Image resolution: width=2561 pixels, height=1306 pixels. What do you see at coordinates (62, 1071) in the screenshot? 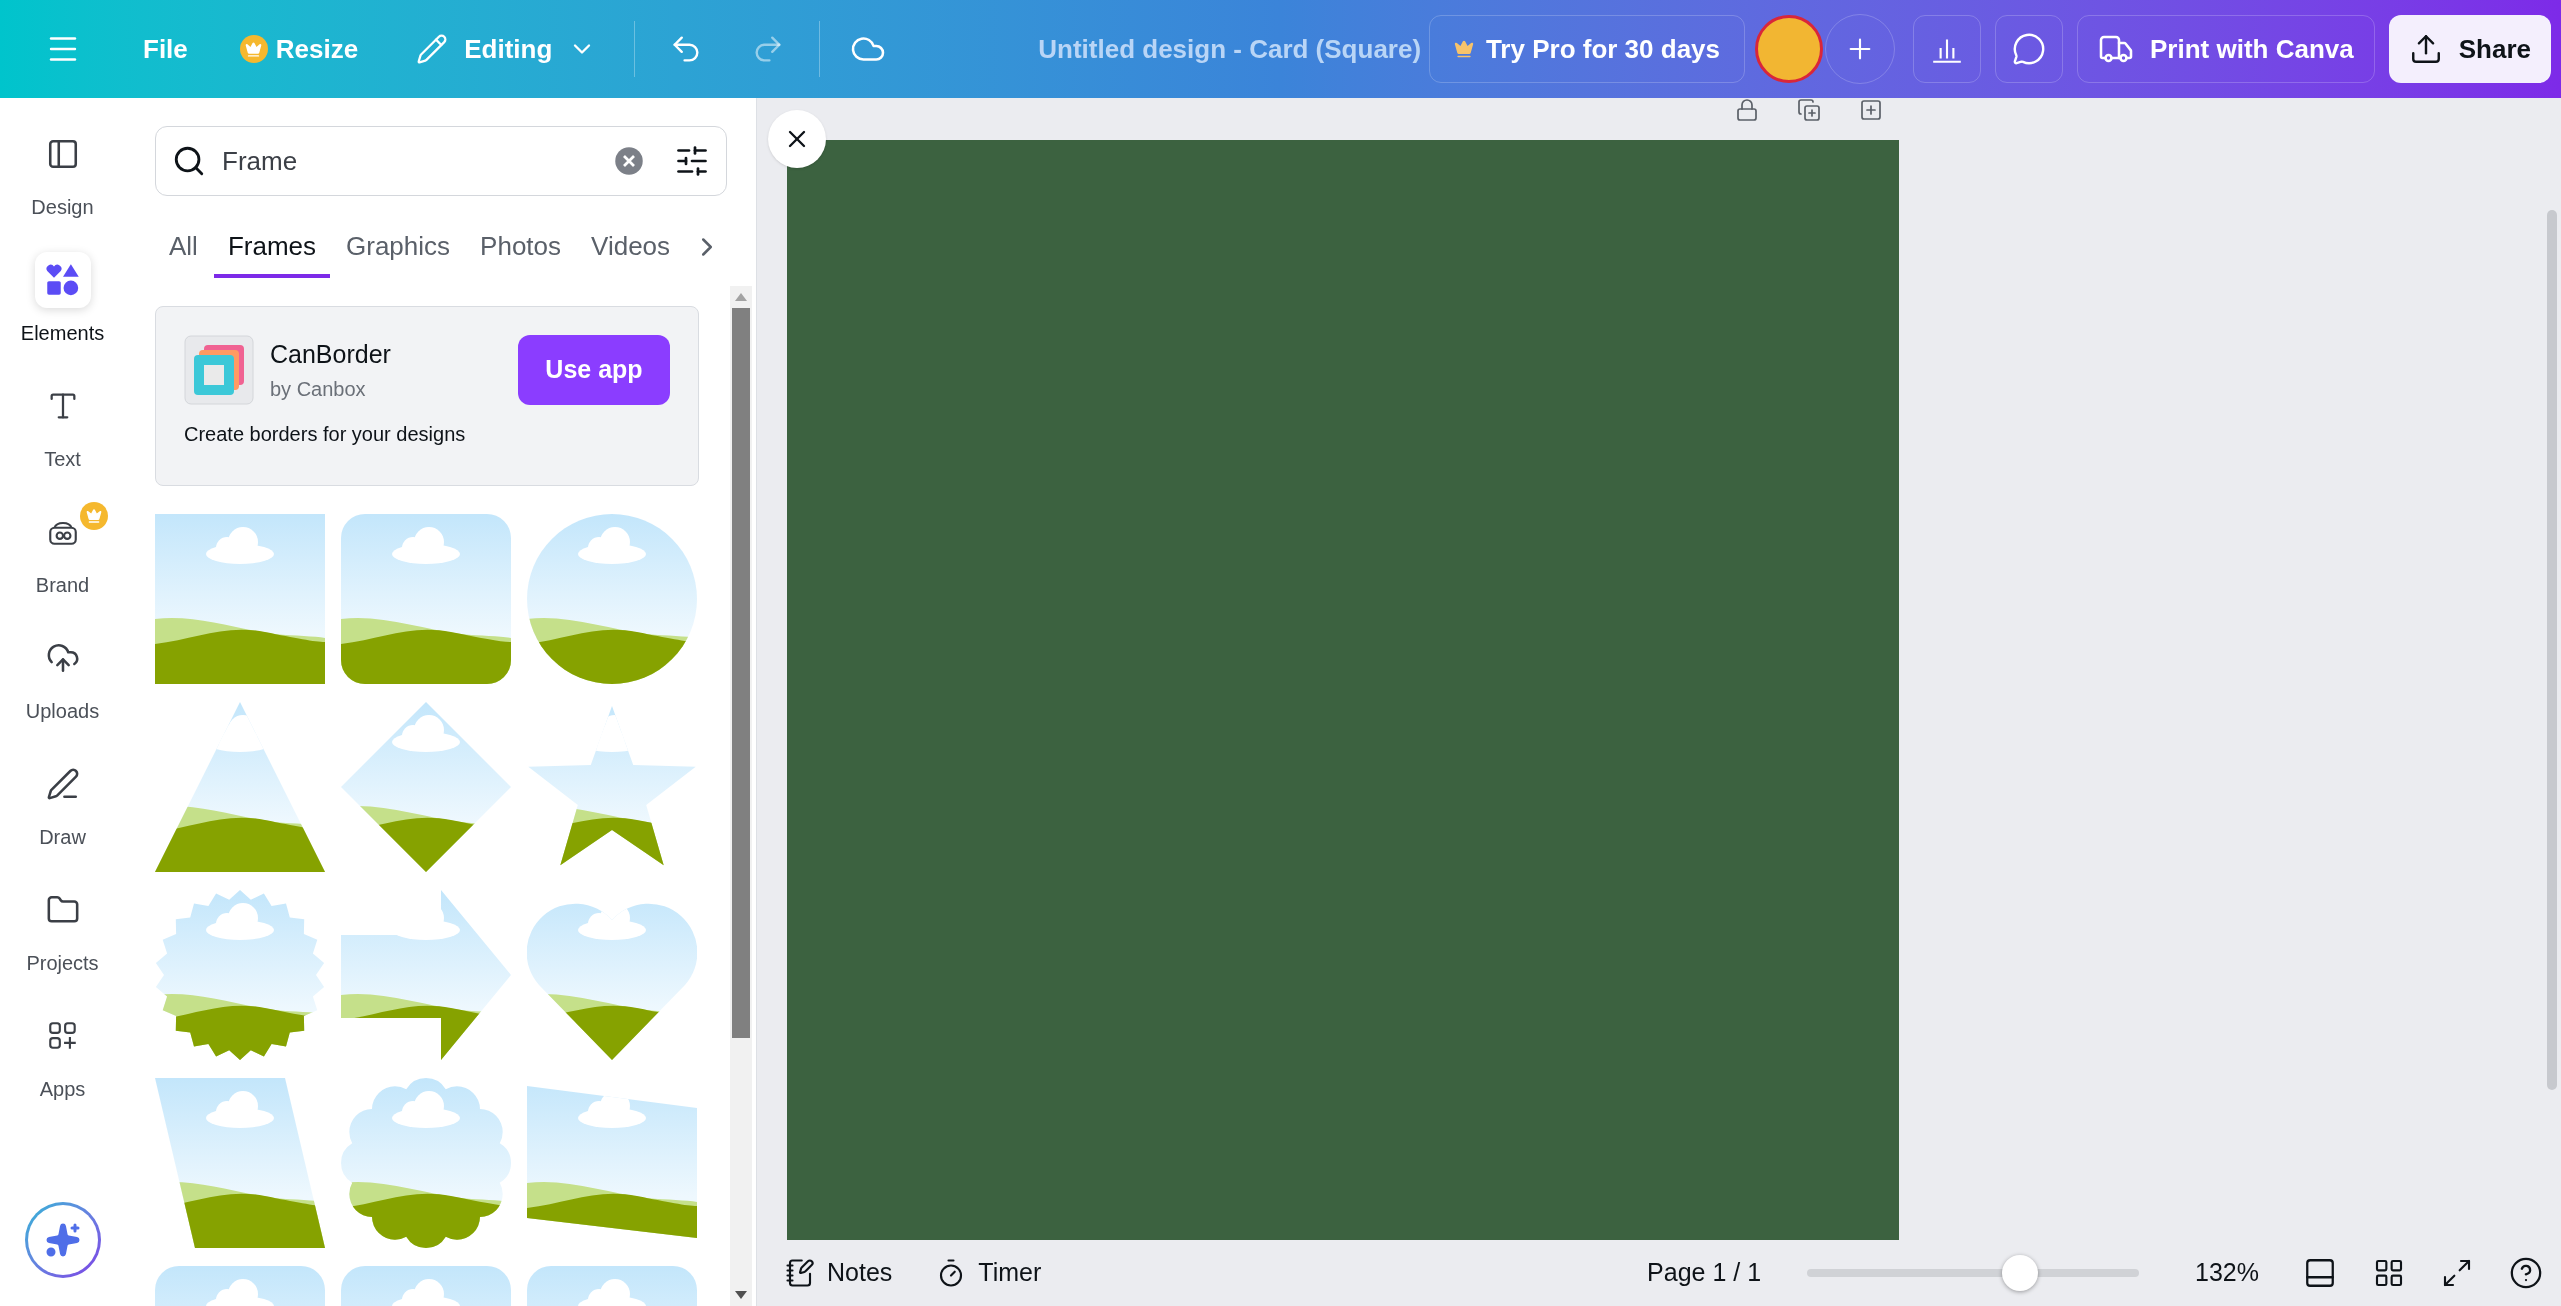
I see `sidebar-item: Apps` at bounding box center [62, 1071].